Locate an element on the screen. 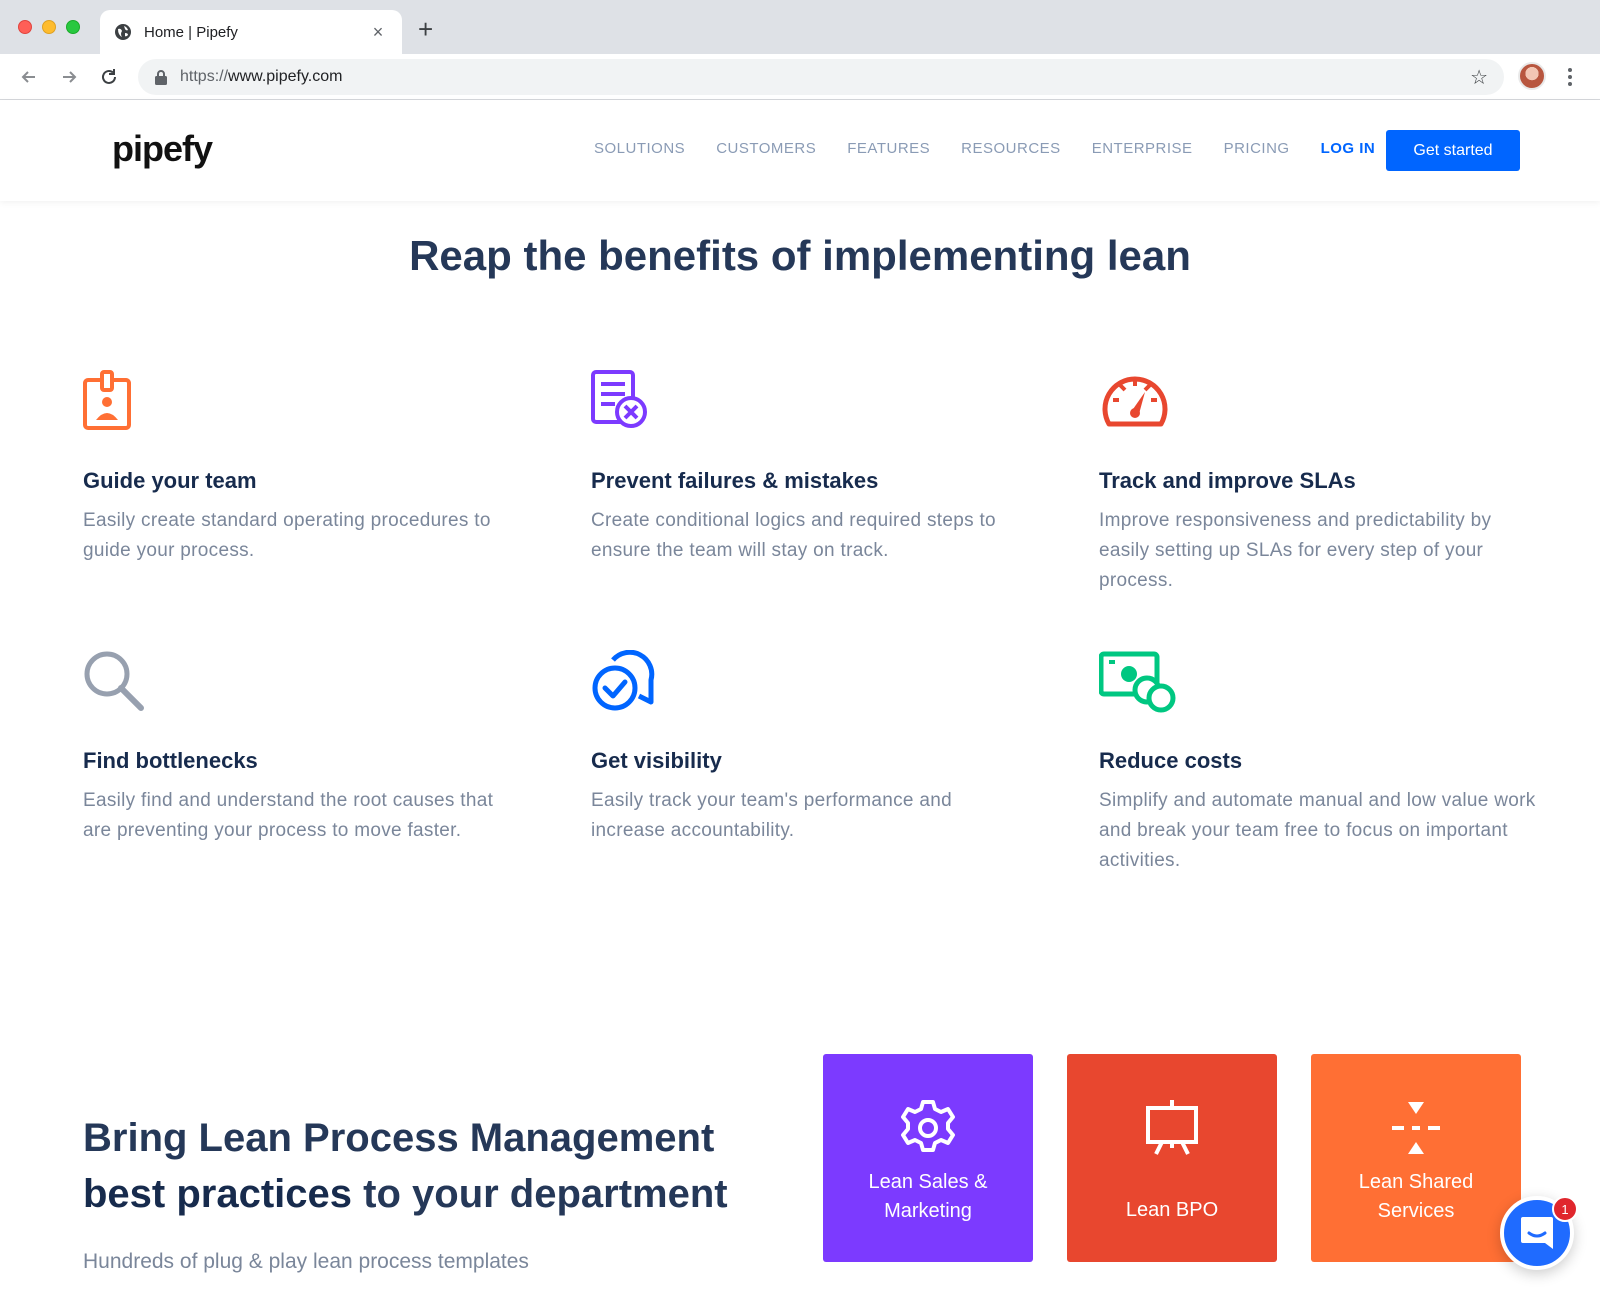  reload-icon is located at coordinates (109, 76).